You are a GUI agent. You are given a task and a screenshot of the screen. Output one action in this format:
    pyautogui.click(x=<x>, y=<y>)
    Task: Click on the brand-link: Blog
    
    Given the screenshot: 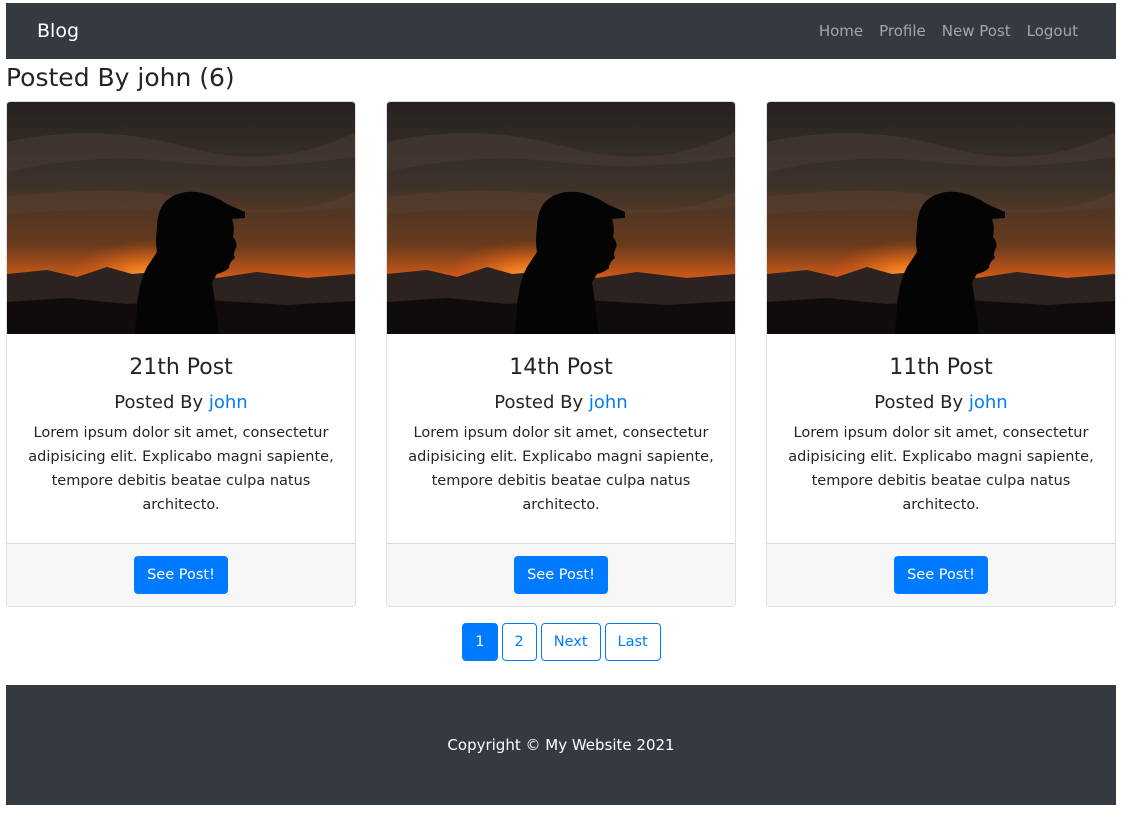 What is the action you would take?
    pyautogui.click(x=58, y=31)
    